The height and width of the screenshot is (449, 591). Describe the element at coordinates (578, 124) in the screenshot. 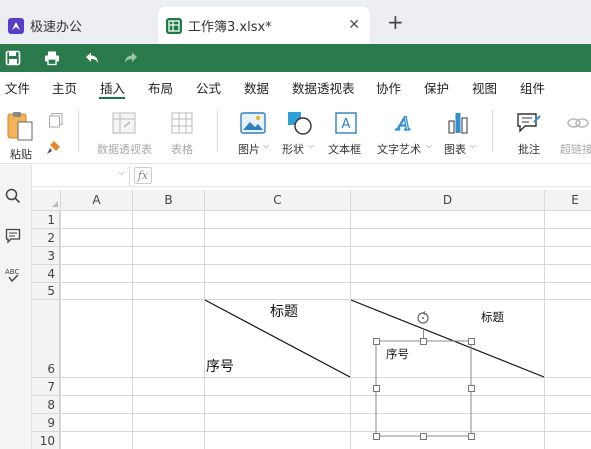

I see `hyperlink-icon` at that location.